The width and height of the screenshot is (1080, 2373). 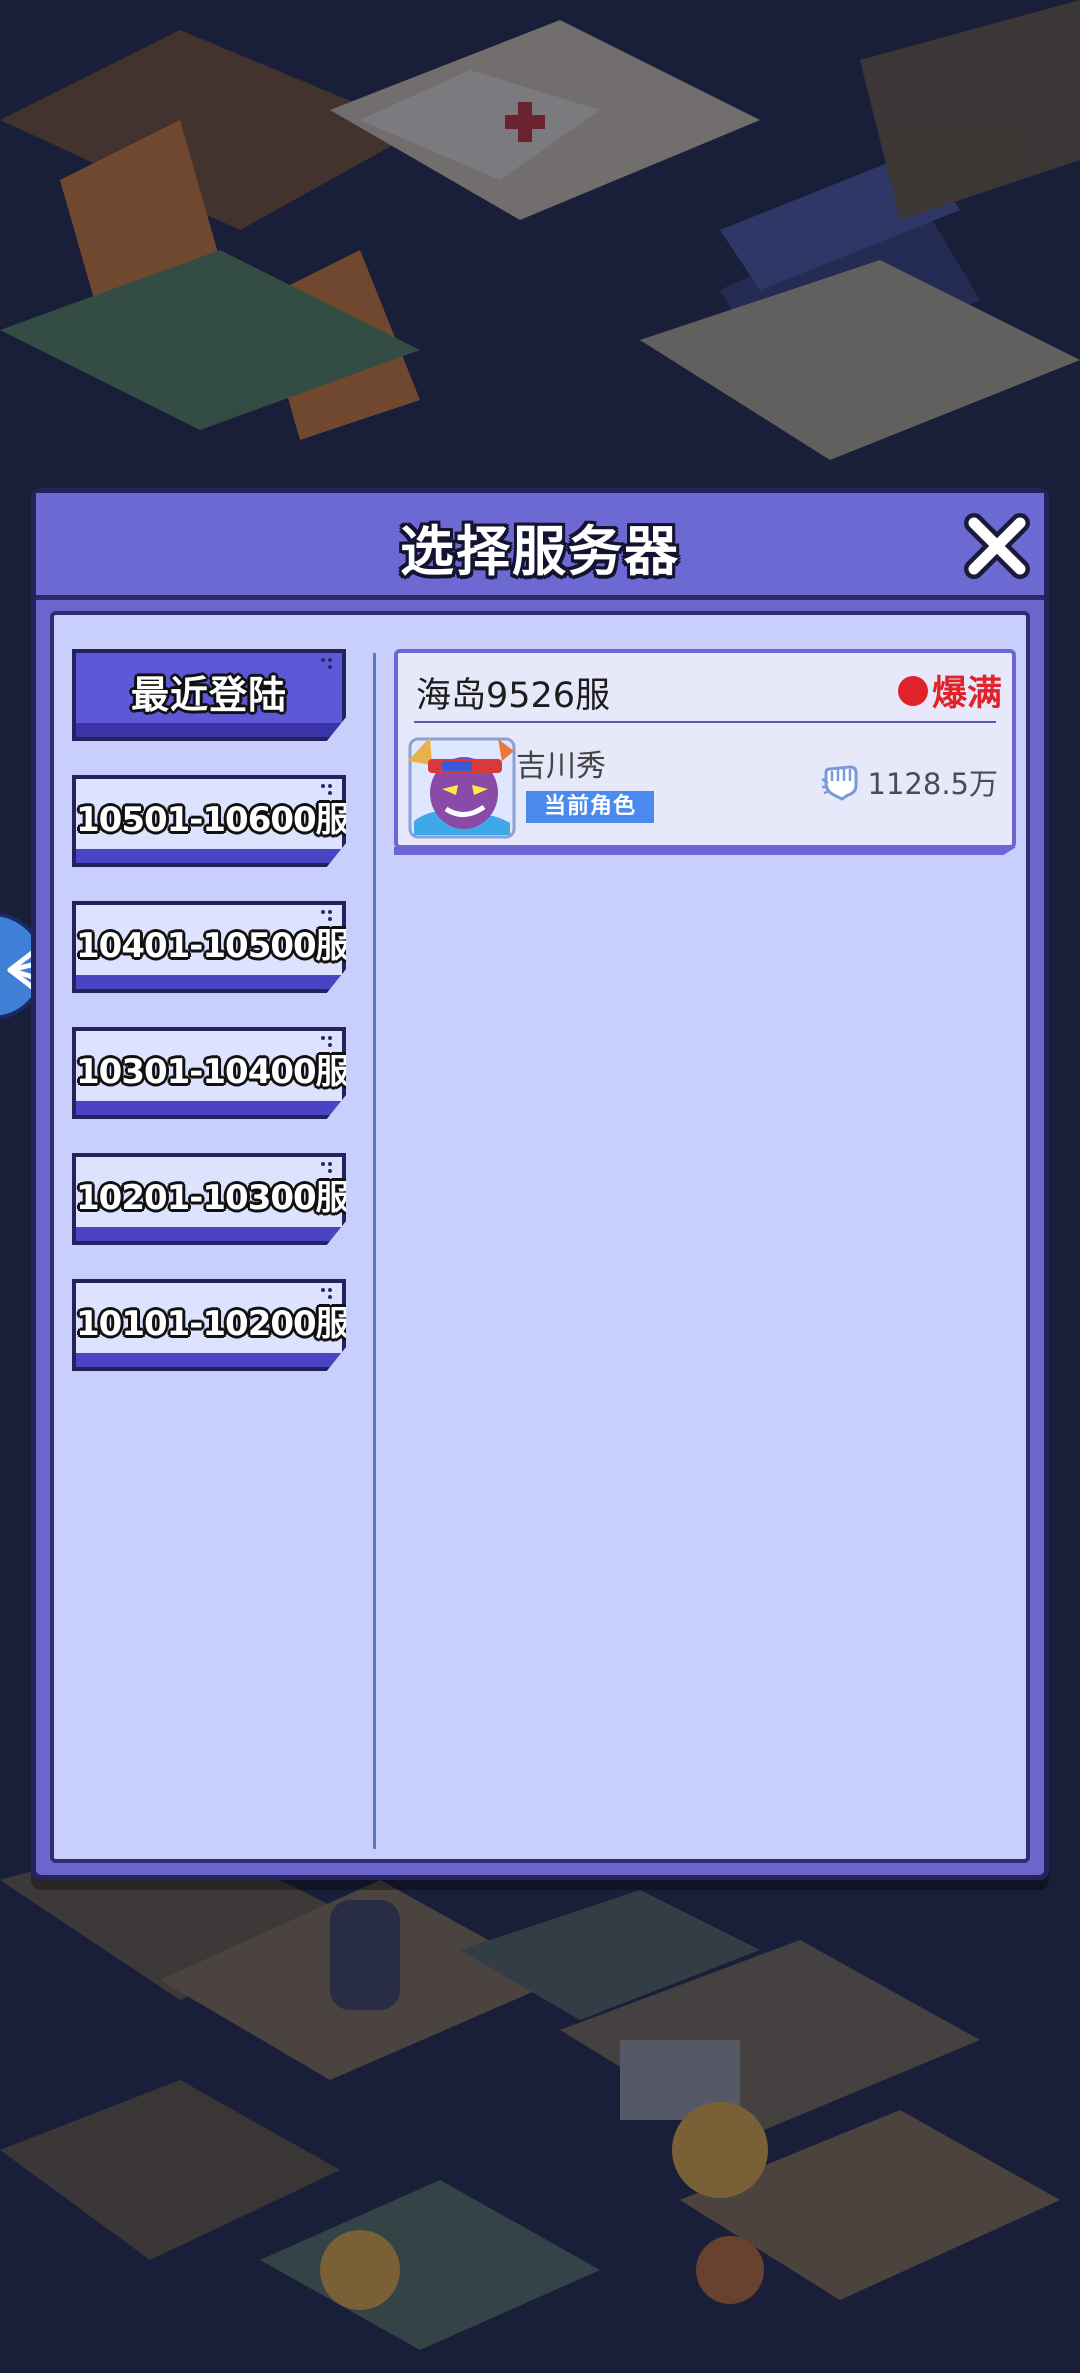 I want to click on character-name: 吉川秀, so click(x=561, y=766).